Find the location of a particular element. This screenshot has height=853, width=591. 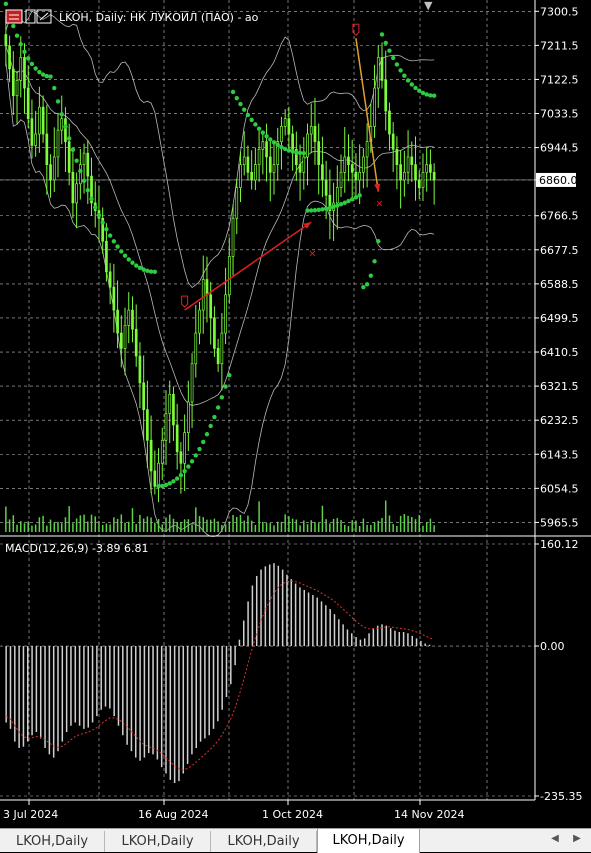

y-tick-label: 6499.5 is located at coordinates (559, 318).